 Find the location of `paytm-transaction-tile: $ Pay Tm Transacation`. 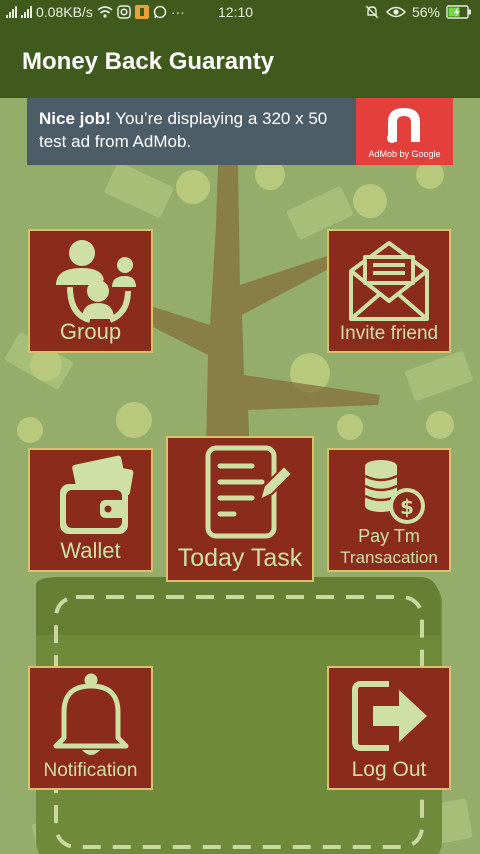

paytm-transaction-tile: $ Pay Tm Transacation is located at coordinates (389, 510).